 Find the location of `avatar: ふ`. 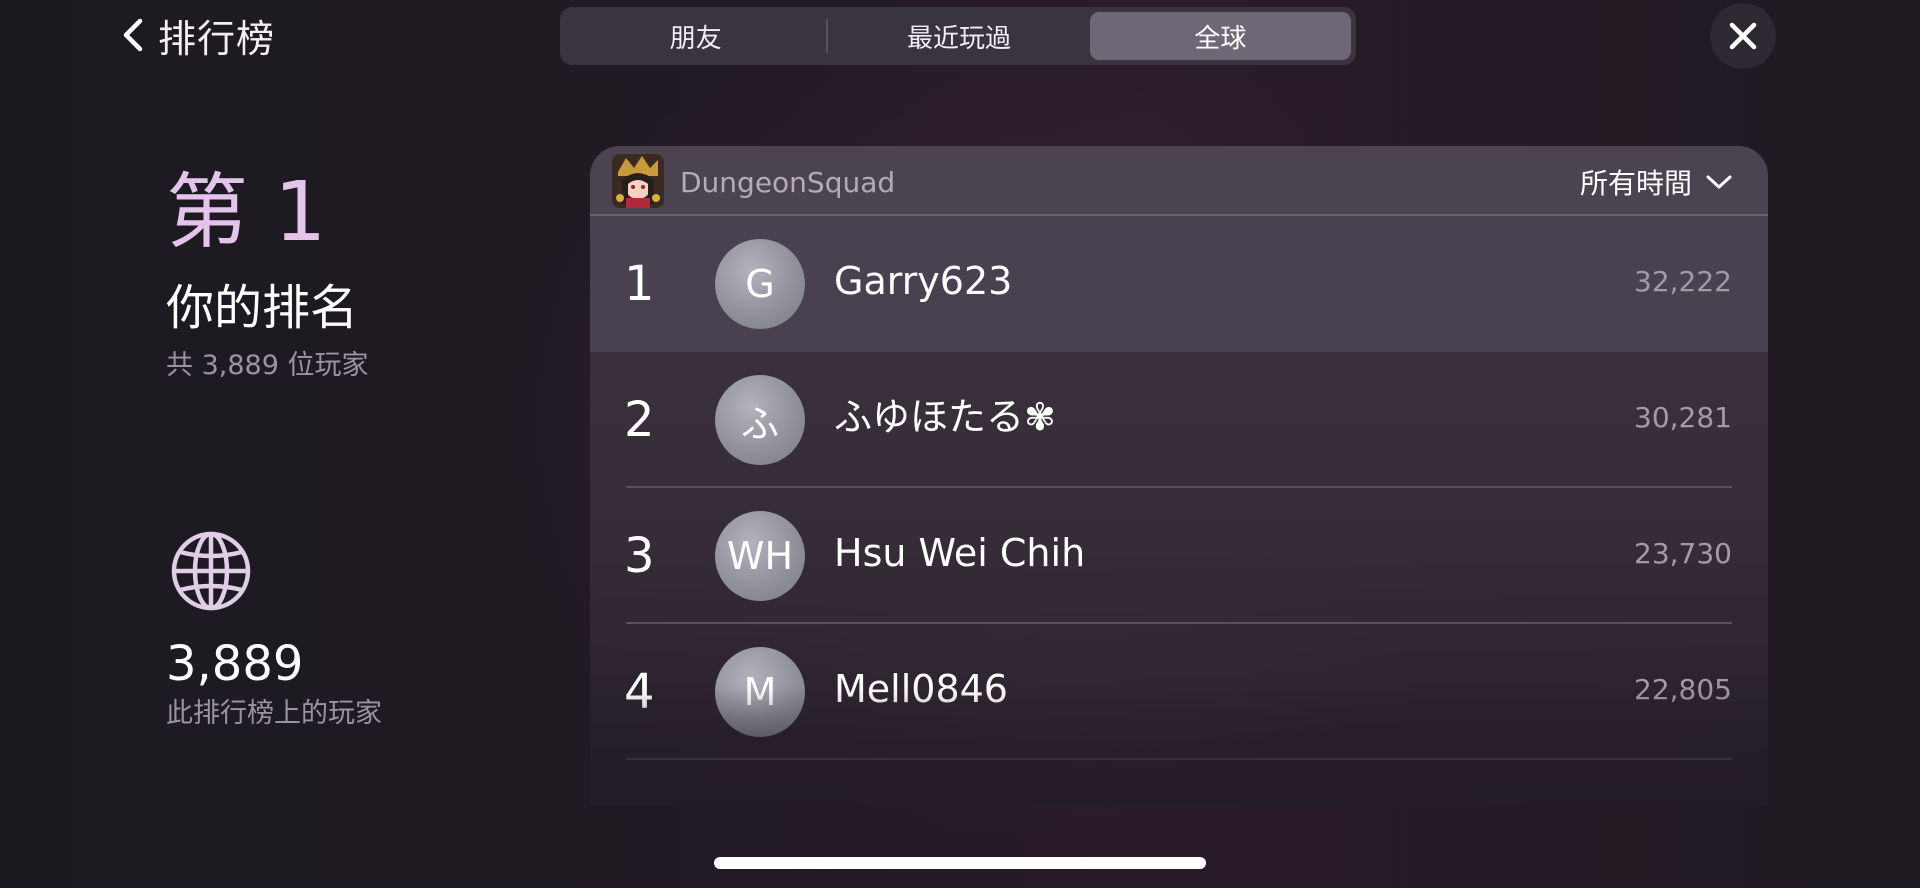

avatar: ふ is located at coordinates (760, 420).